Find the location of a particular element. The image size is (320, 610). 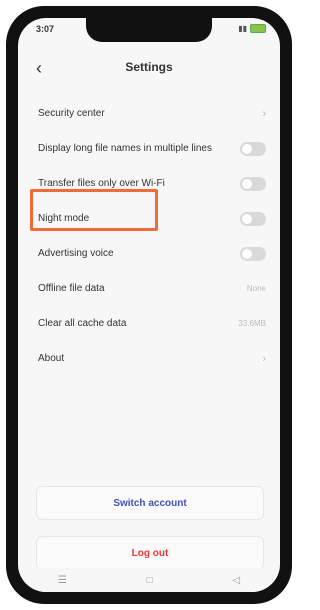

header: ‹ Settings is located at coordinates (149, 71).